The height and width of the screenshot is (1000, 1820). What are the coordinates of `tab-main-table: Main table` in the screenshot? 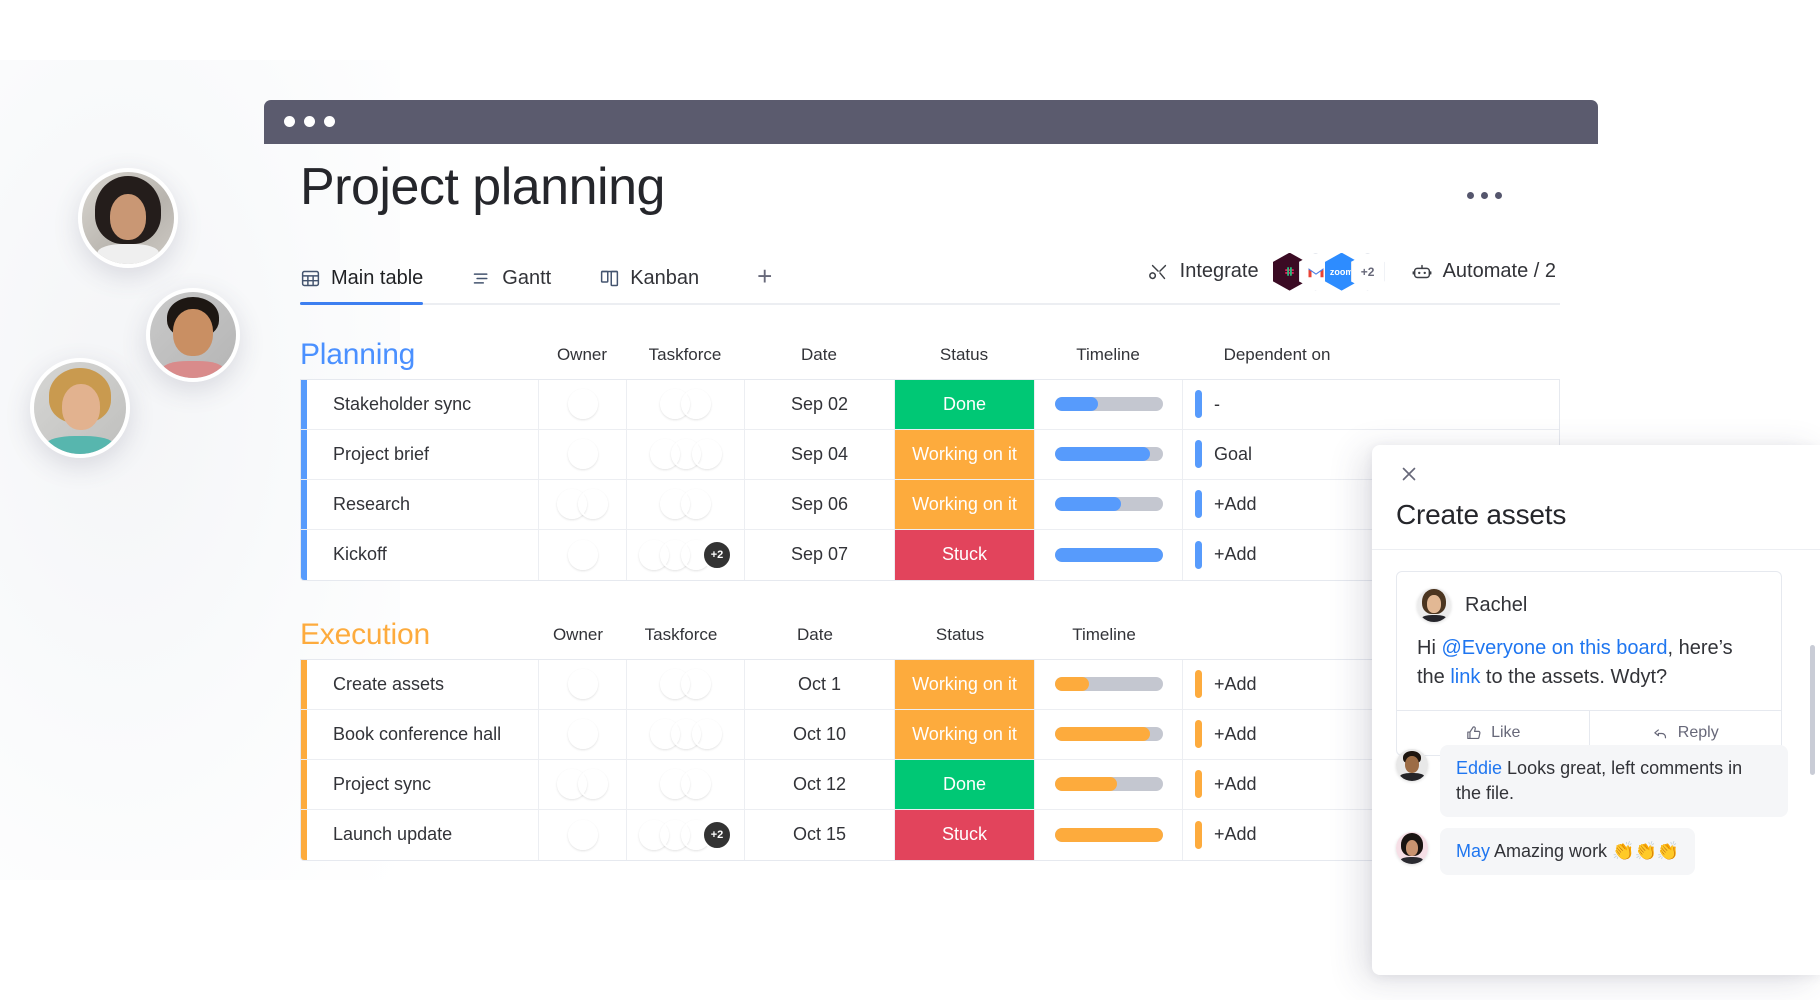 It's located at (362, 286).